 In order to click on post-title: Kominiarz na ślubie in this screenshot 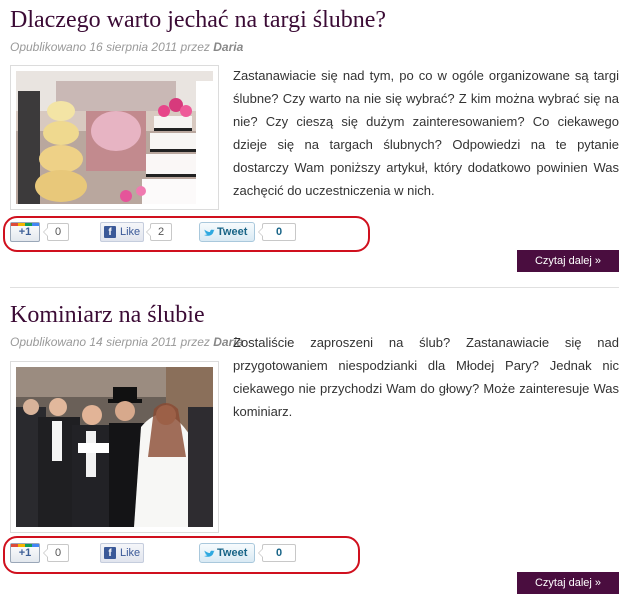, I will do `click(107, 315)`.